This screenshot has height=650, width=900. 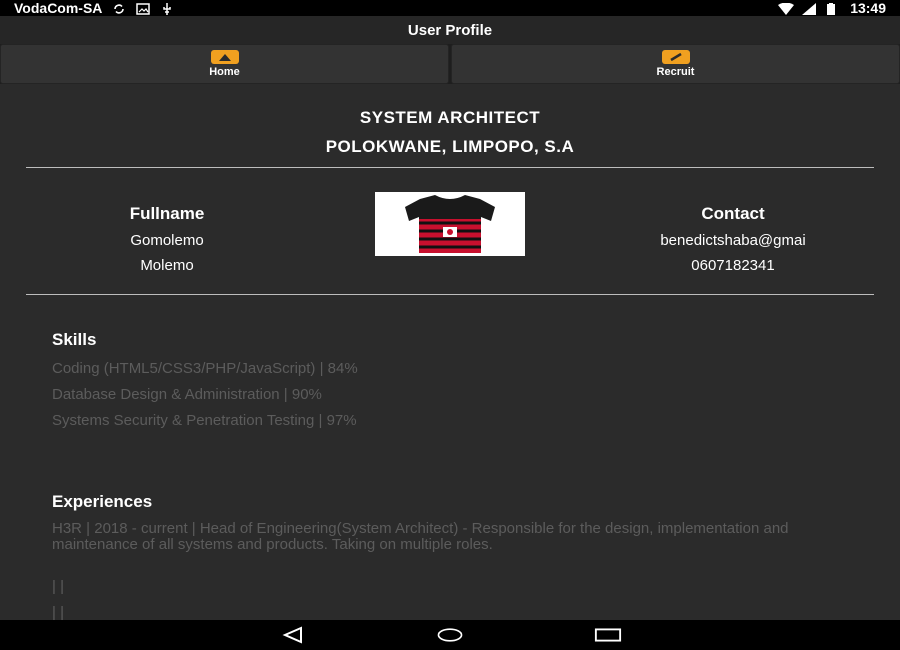 I want to click on status-bar: VodaCom-SA 13:49, so click(x=450, y=8).